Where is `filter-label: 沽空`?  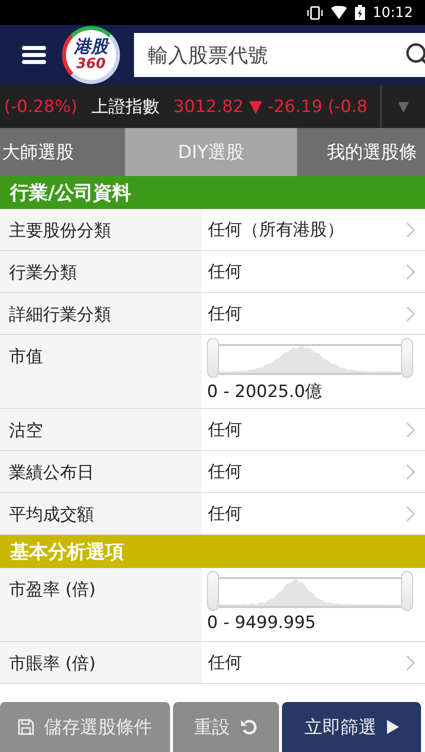
filter-label: 沽空 is located at coordinates (101, 429).